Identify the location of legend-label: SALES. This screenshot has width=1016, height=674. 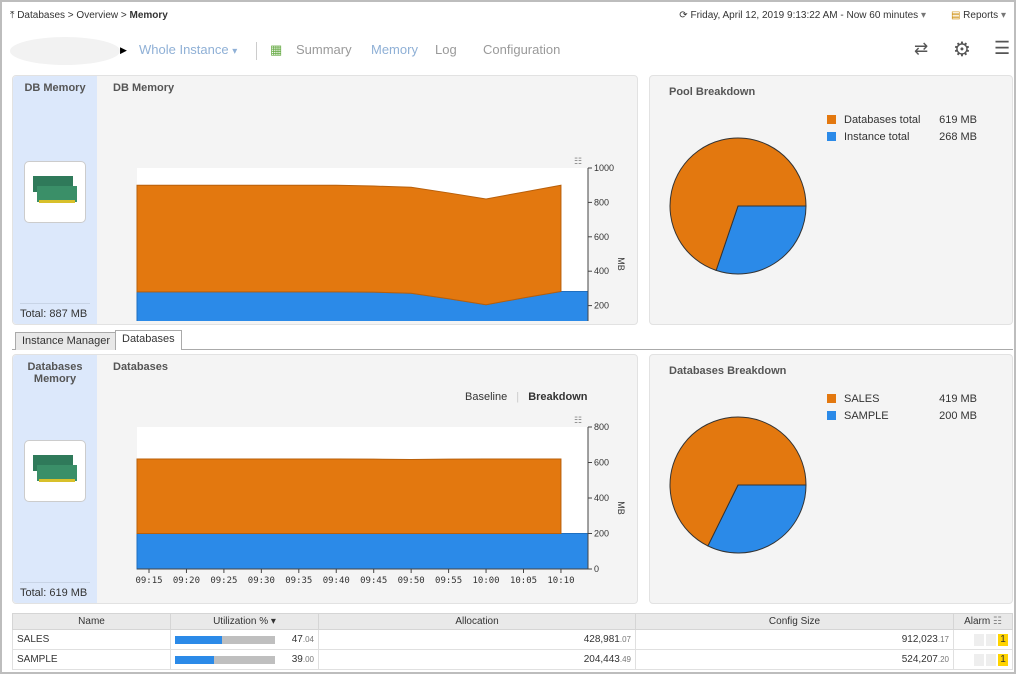
(862, 398).